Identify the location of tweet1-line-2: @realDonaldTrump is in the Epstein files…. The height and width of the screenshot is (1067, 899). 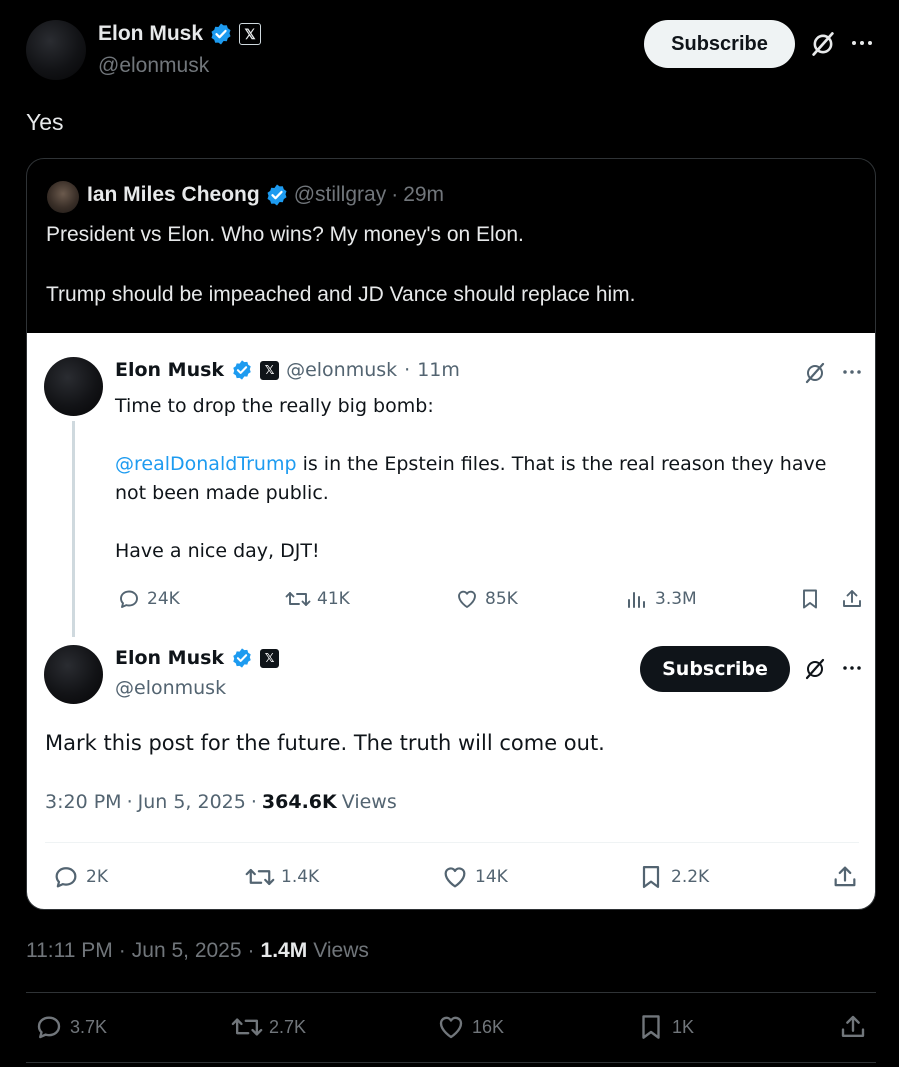
(470, 464).